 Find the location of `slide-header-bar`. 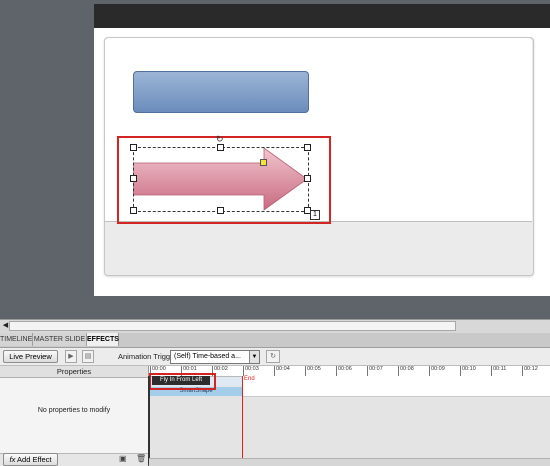

slide-header-bar is located at coordinates (322, 16).